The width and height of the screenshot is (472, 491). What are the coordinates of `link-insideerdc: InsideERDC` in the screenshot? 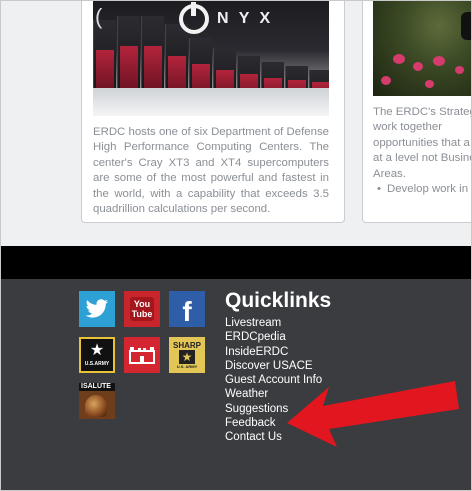 It's located at (273, 352).